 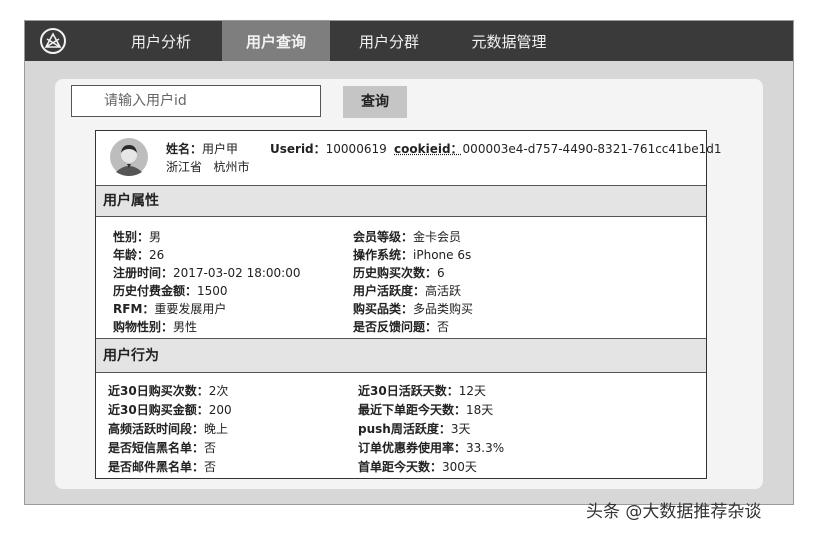 What do you see at coordinates (129, 157) in the screenshot?
I see `avatar-icon` at bounding box center [129, 157].